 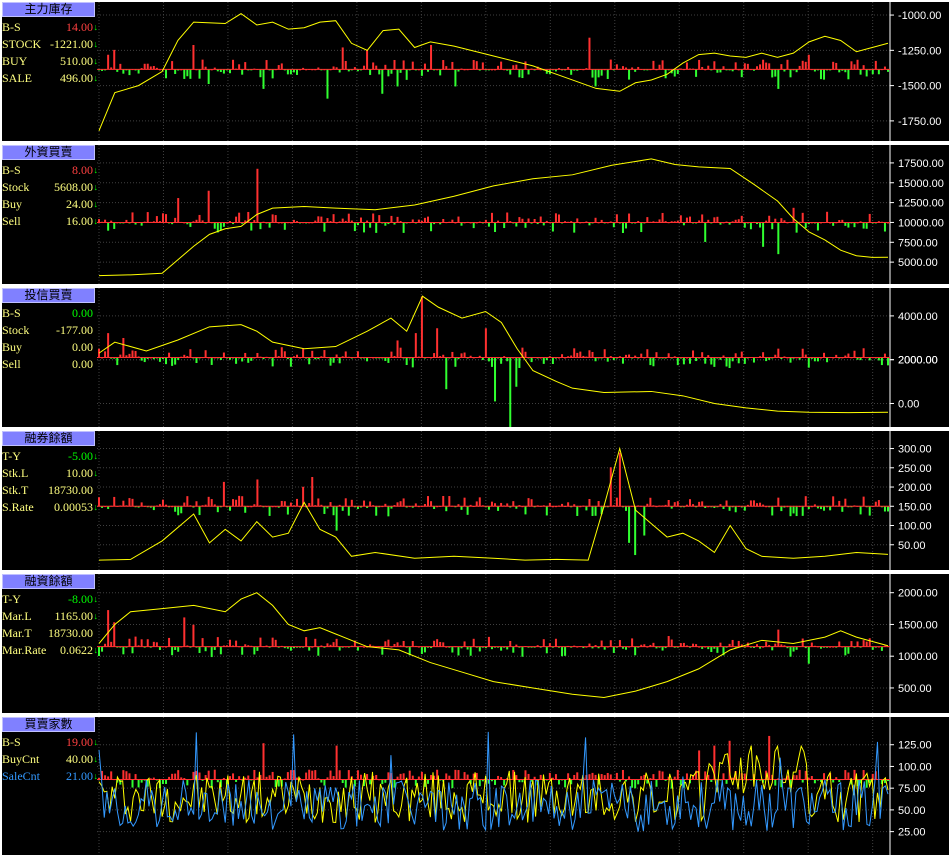 I want to click on legend-value: 14.00, so click(x=79, y=27).